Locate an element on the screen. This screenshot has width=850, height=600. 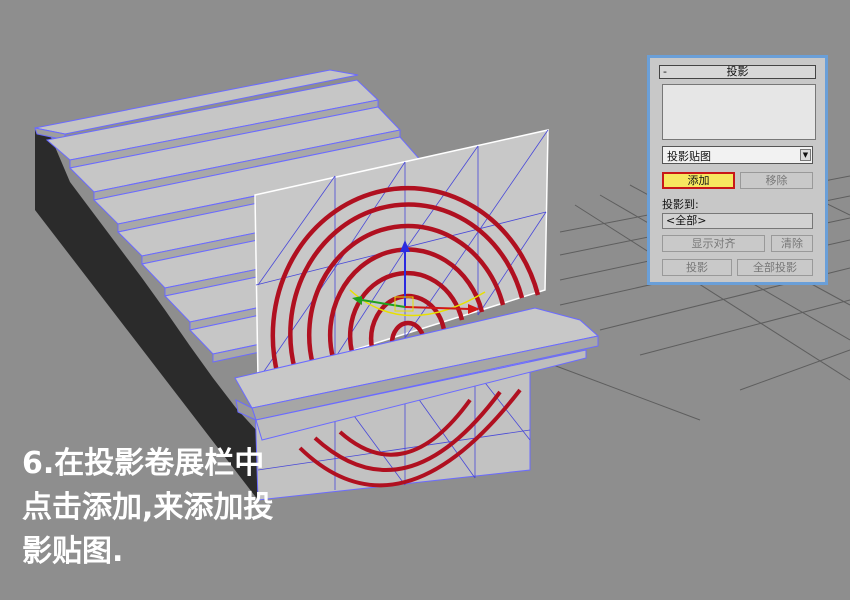
caption-line-2: 点击添加,来添加投 is located at coordinates (148, 507).